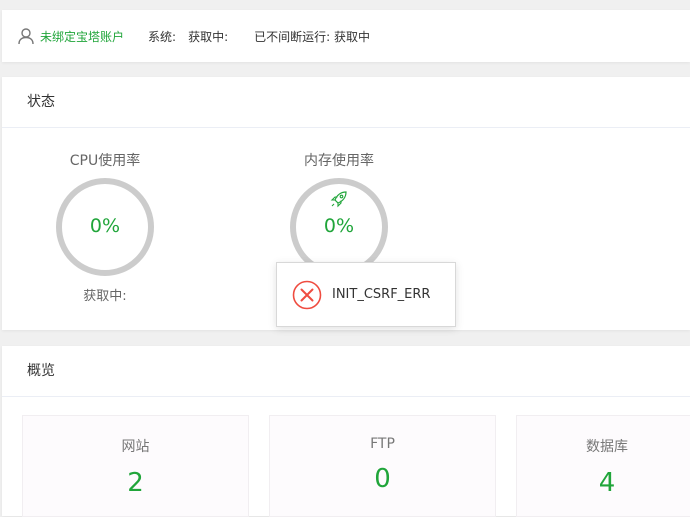  I want to click on memory-gauge-title: 内存使用率, so click(339, 161).